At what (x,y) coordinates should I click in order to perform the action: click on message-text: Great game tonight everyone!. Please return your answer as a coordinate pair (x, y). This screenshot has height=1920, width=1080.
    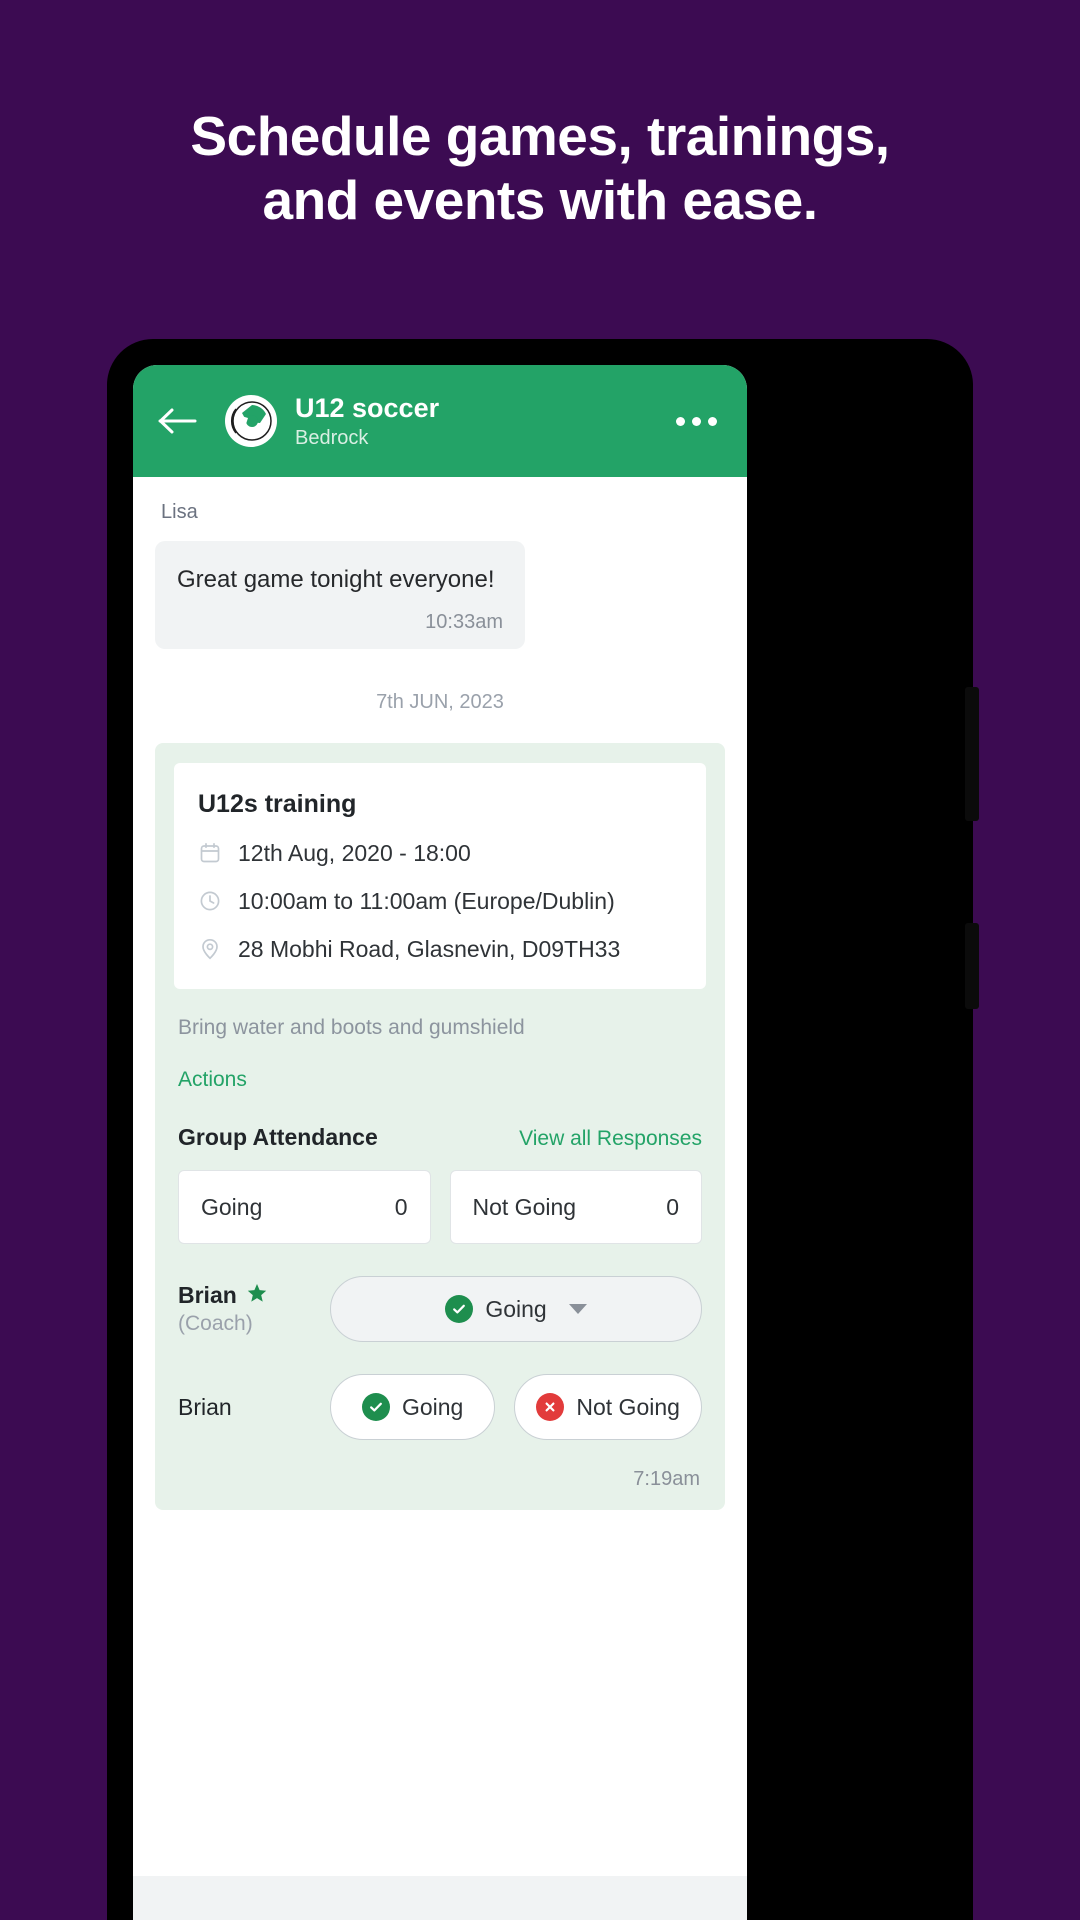
    Looking at the image, I should click on (336, 579).